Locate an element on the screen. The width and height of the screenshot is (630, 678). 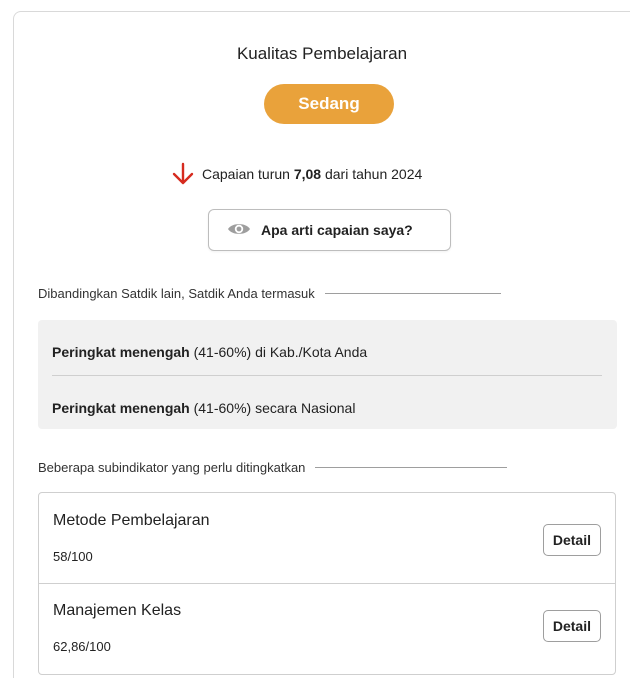
explain-achievement-button: Apa arti capaian saya? is located at coordinates (329, 230).